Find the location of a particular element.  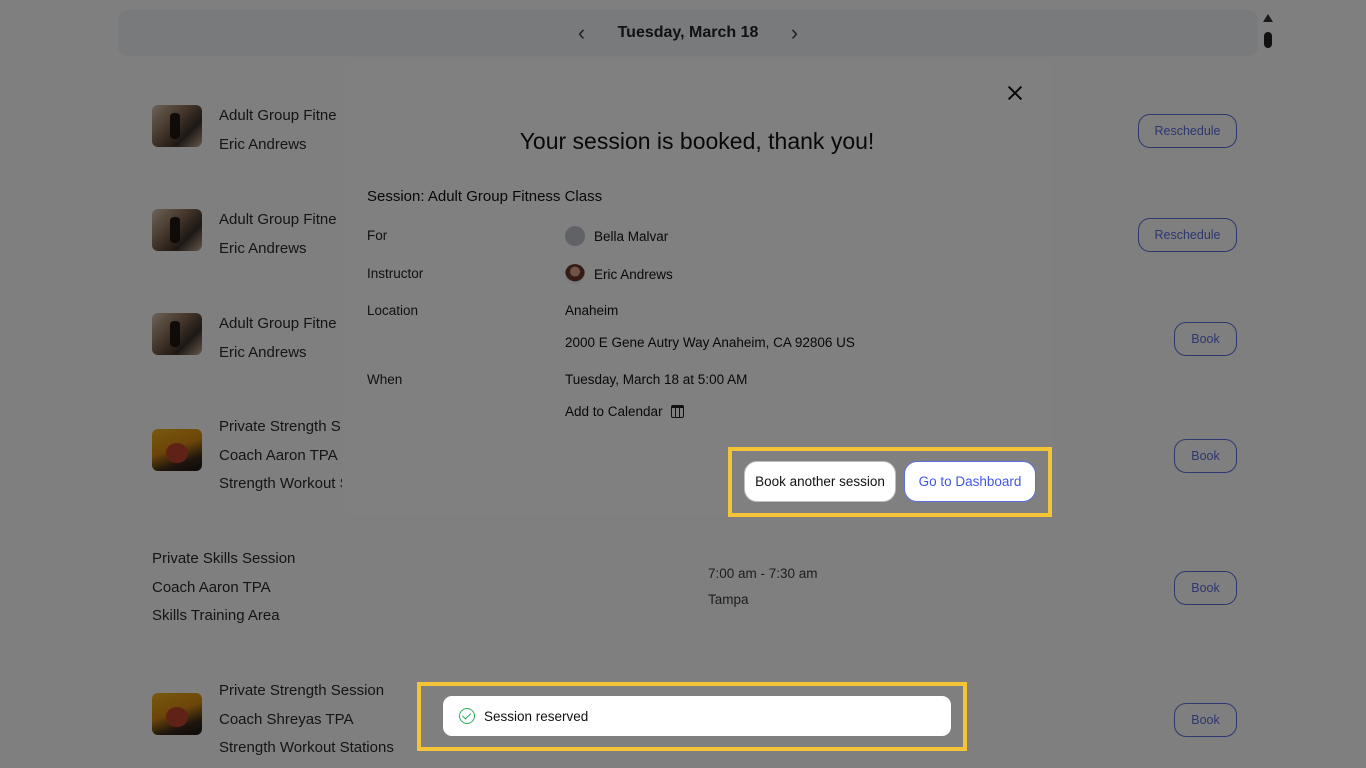

toast-message: Session reserved is located at coordinates (536, 716).